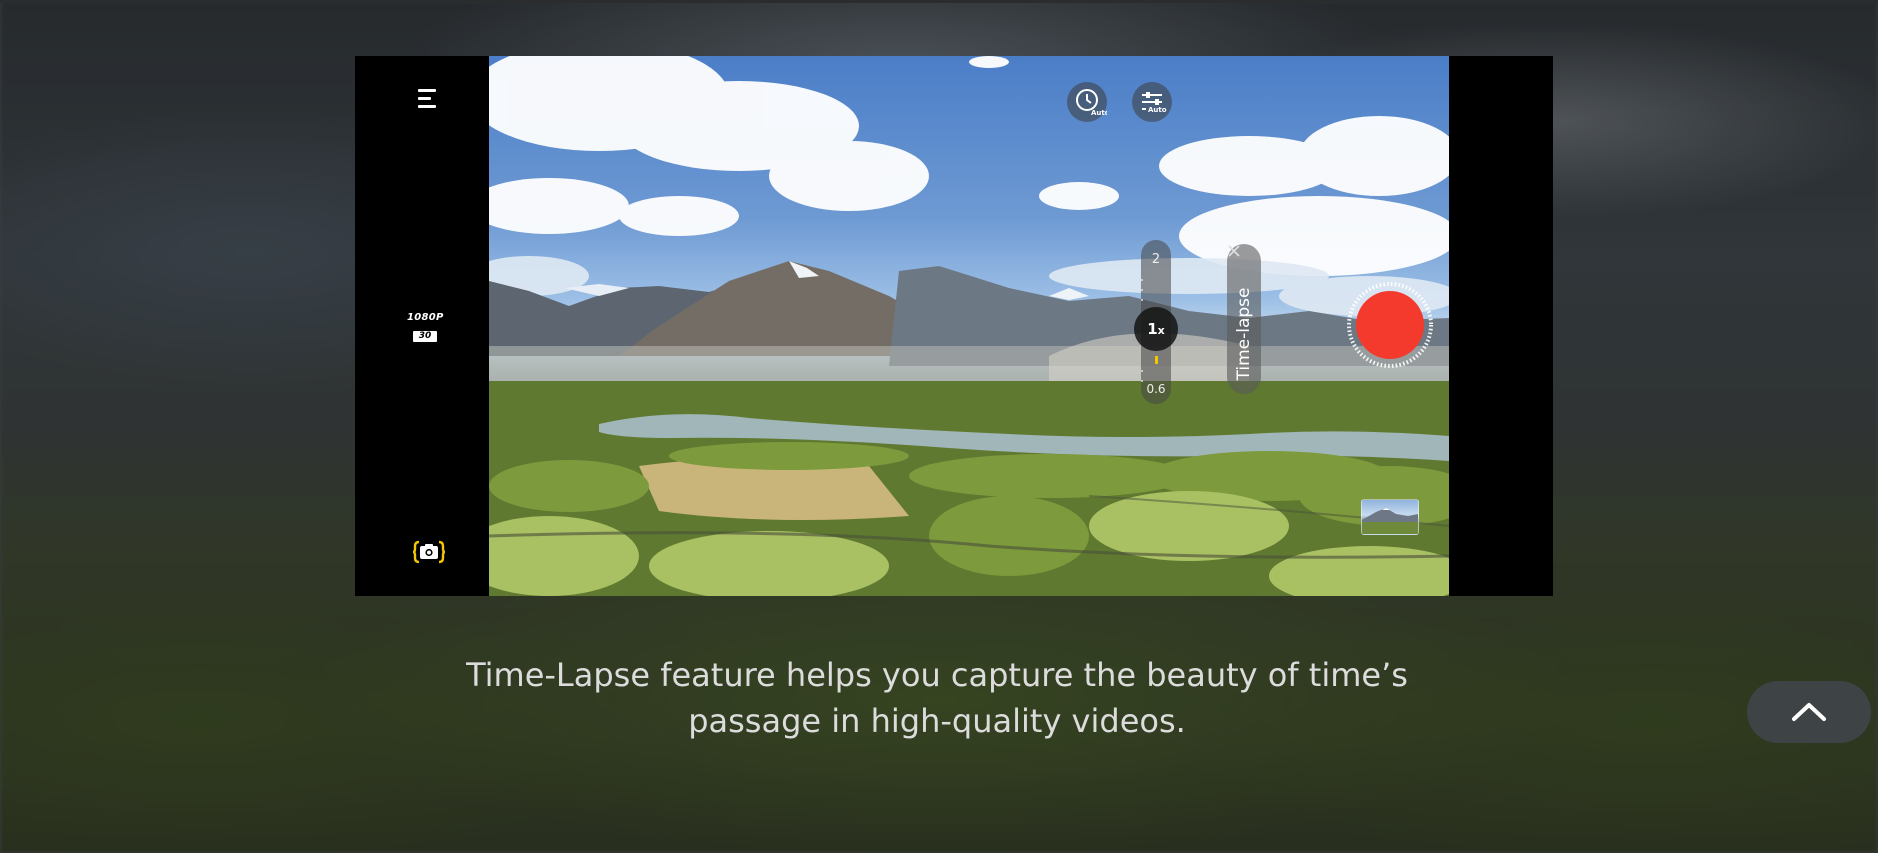 The width and height of the screenshot is (1878, 853). I want to click on zoom-slider: 2 1x 0.6, so click(1156, 322).